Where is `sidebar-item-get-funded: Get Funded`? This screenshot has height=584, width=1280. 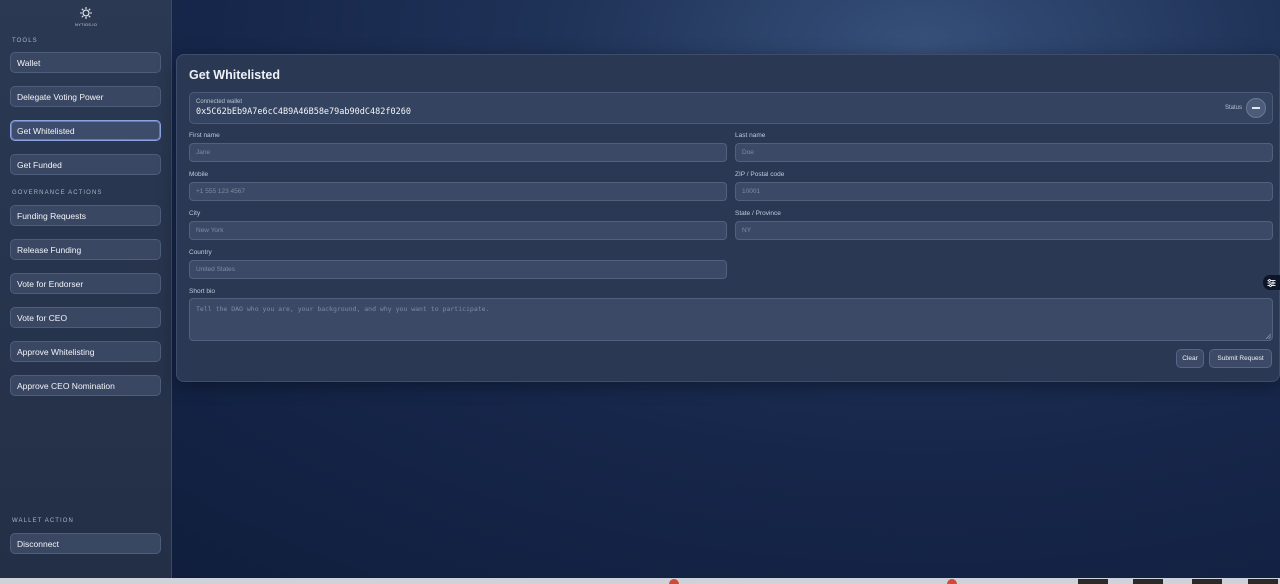 sidebar-item-get-funded: Get Funded is located at coordinates (85, 164).